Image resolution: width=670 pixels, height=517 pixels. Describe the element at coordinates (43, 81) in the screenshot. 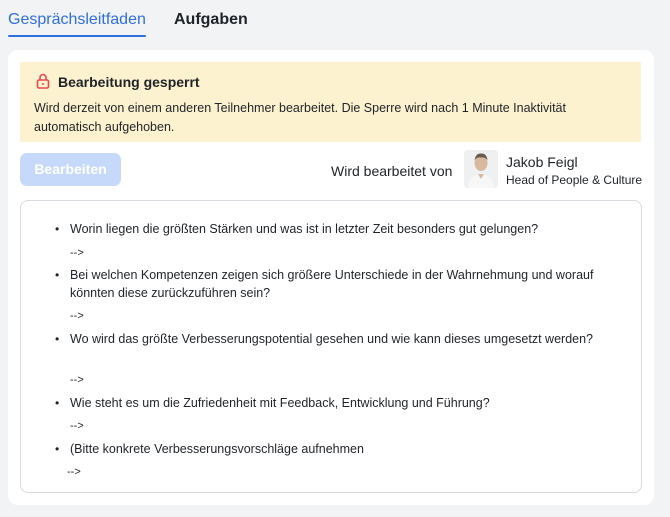

I see `lock-icon` at that location.